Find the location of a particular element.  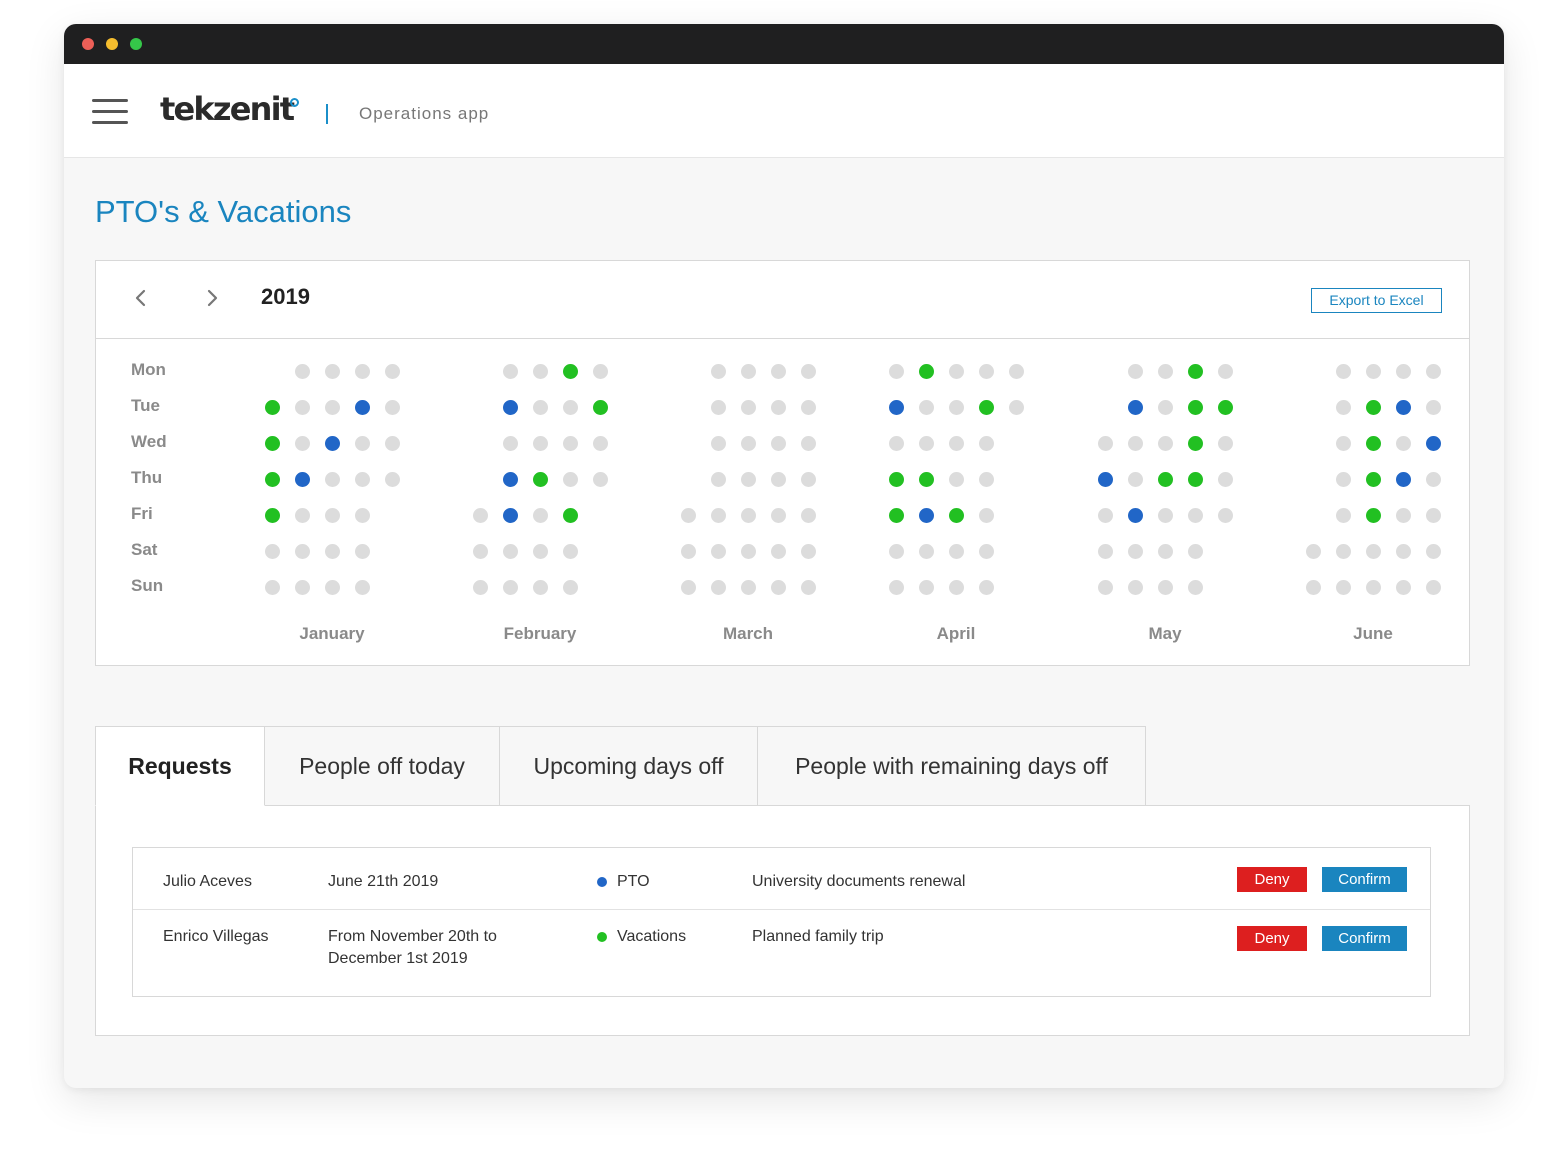

hamburger-menu-icon is located at coordinates (110, 112).